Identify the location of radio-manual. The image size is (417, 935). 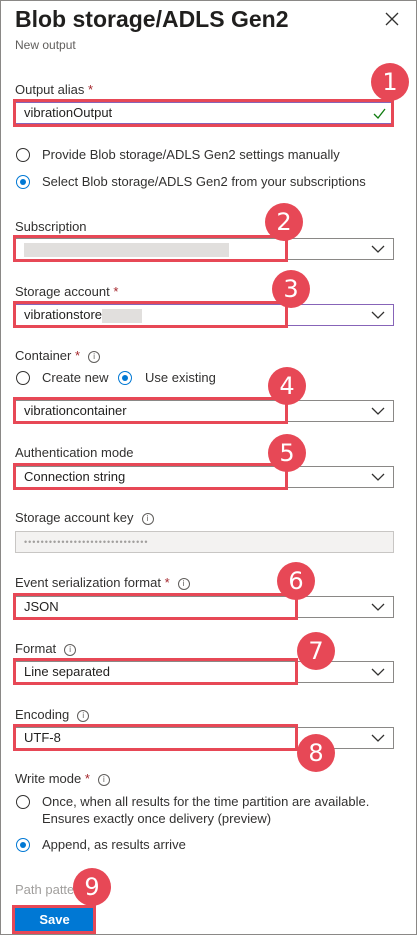
(23, 155).